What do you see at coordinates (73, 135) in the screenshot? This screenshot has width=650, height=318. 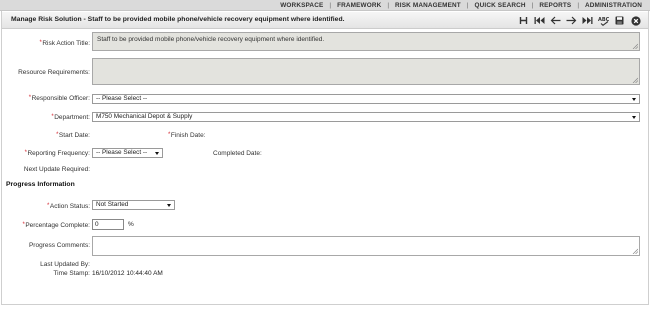 I see `start-date-label: *Start Date:` at bounding box center [73, 135].